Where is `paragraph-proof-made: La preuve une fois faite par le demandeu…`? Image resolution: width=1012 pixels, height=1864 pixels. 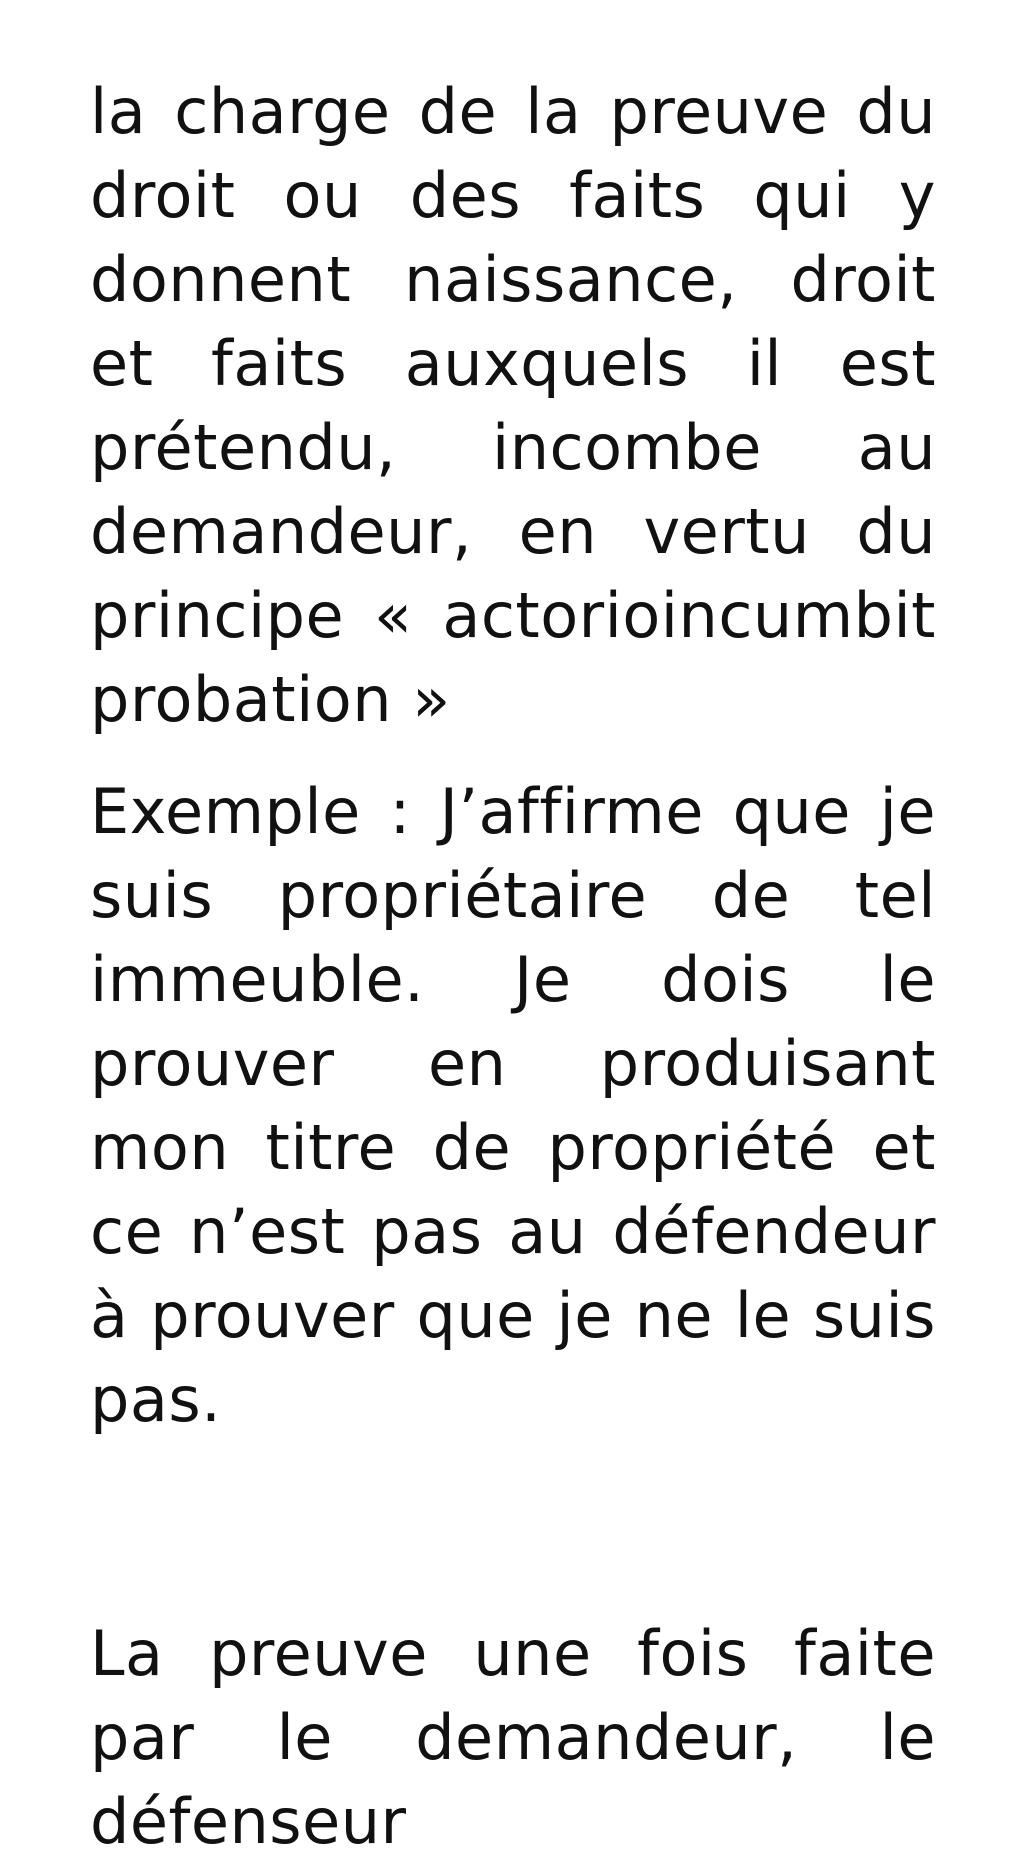
paragraph-proof-made: La preuve une fois faite par le demandeu… is located at coordinates (513, 1737).